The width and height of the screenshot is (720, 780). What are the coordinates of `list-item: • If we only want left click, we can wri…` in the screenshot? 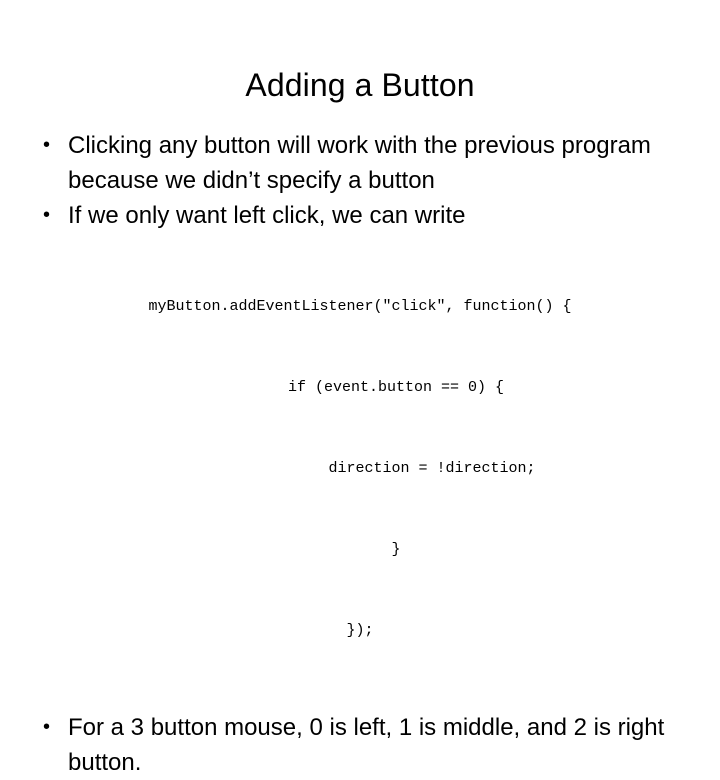 It's located at (360, 215).